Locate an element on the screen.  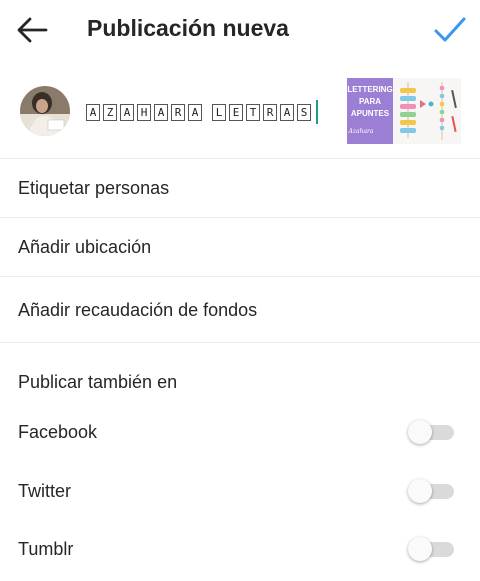
facebook-label: Facebook is located at coordinates (58, 432).